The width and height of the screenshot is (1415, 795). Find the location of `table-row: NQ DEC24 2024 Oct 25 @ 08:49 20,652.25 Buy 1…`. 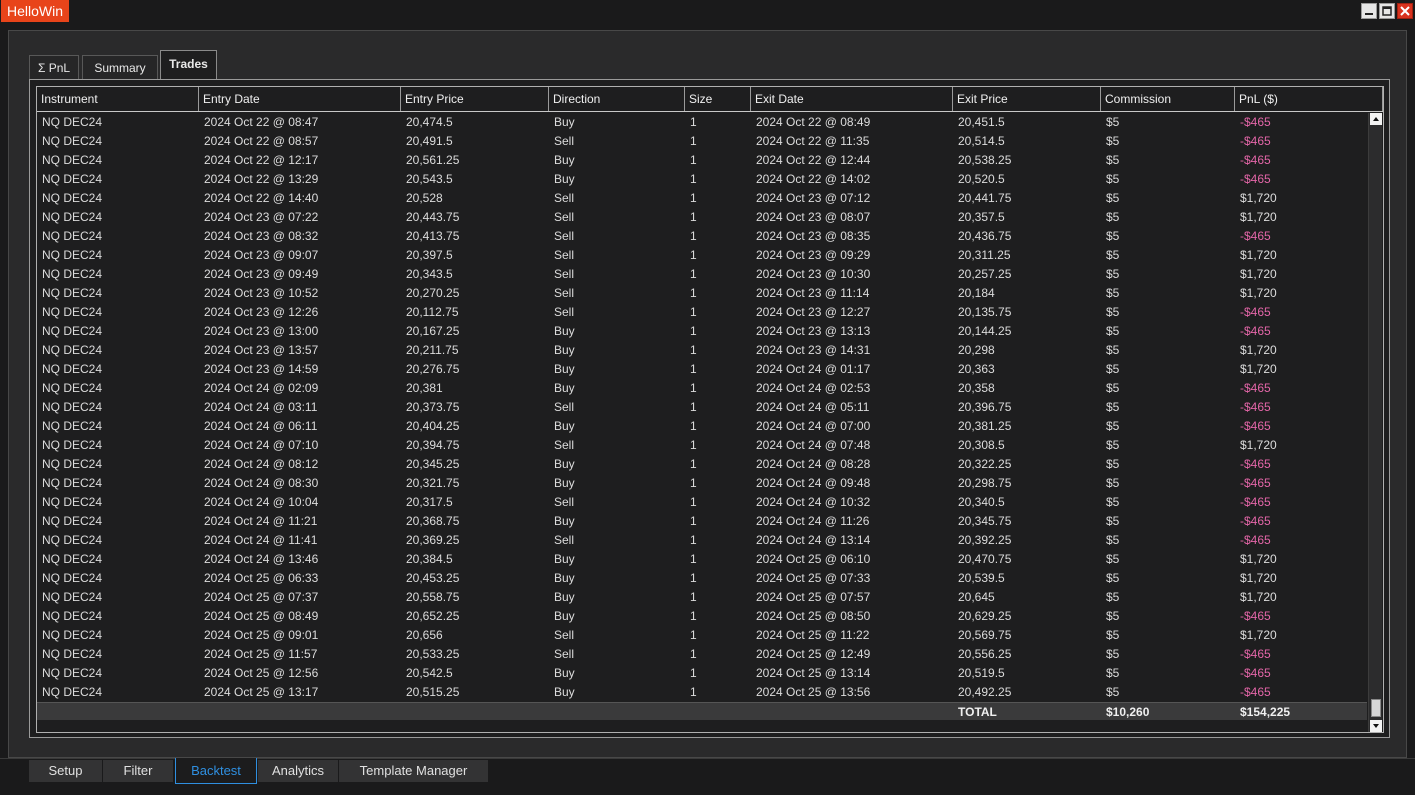

table-row: NQ DEC24 2024 Oct 25 @ 08:49 20,652.25 Buy 1… is located at coordinates (702, 616).